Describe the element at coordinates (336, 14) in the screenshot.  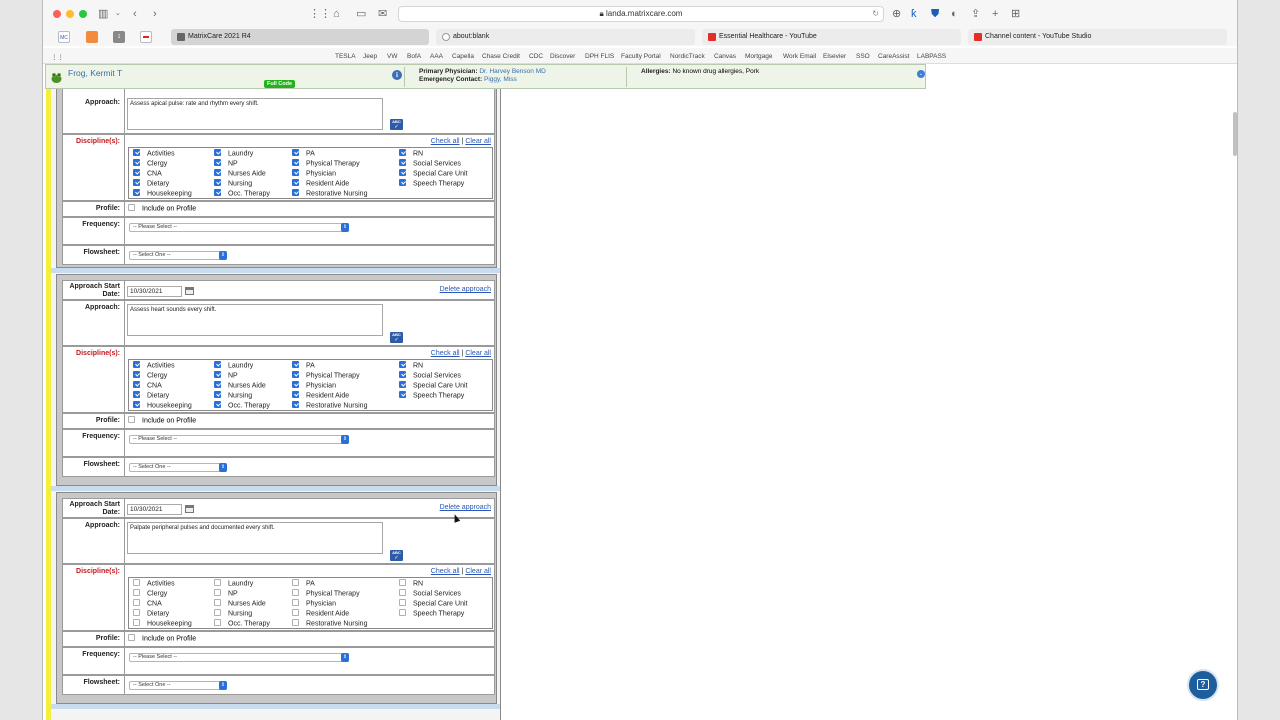
I see `home-icon: ⌂` at that location.